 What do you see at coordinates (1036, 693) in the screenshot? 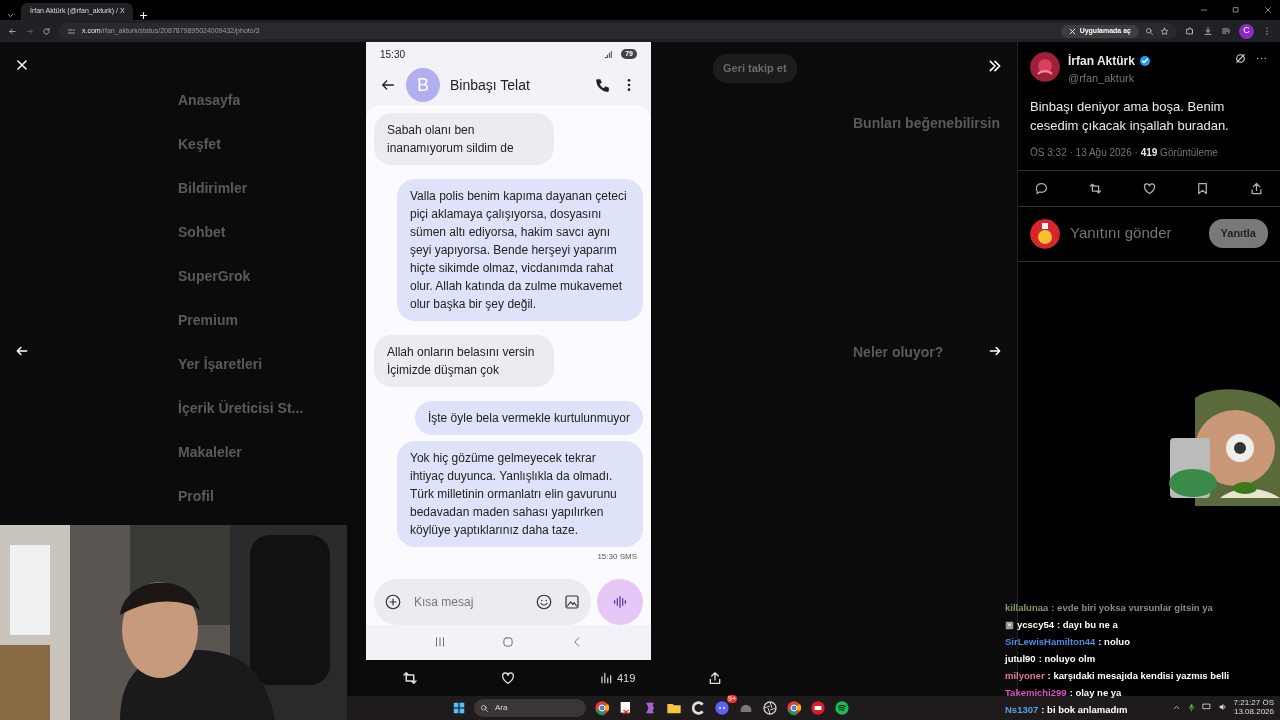
I see `chat-username: Takemichi299` at bounding box center [1036, 693].